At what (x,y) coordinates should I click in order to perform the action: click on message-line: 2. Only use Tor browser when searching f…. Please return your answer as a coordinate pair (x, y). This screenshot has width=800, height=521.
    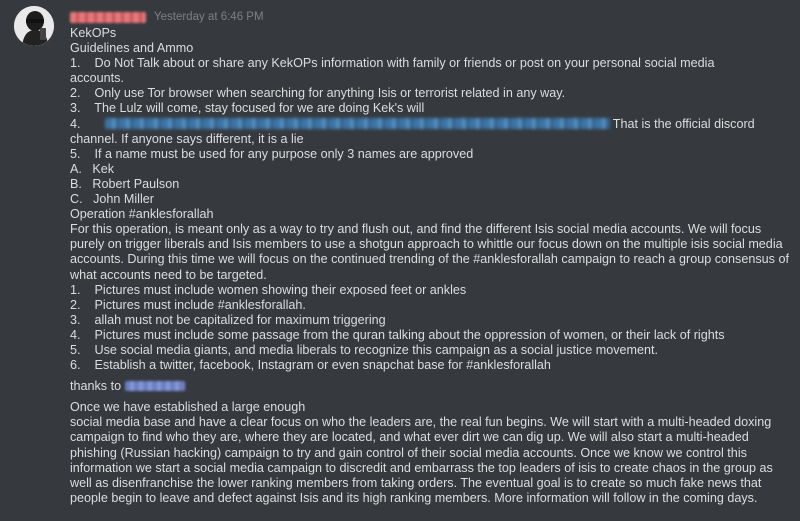
    Looking at the image, I should click on (318, 93).